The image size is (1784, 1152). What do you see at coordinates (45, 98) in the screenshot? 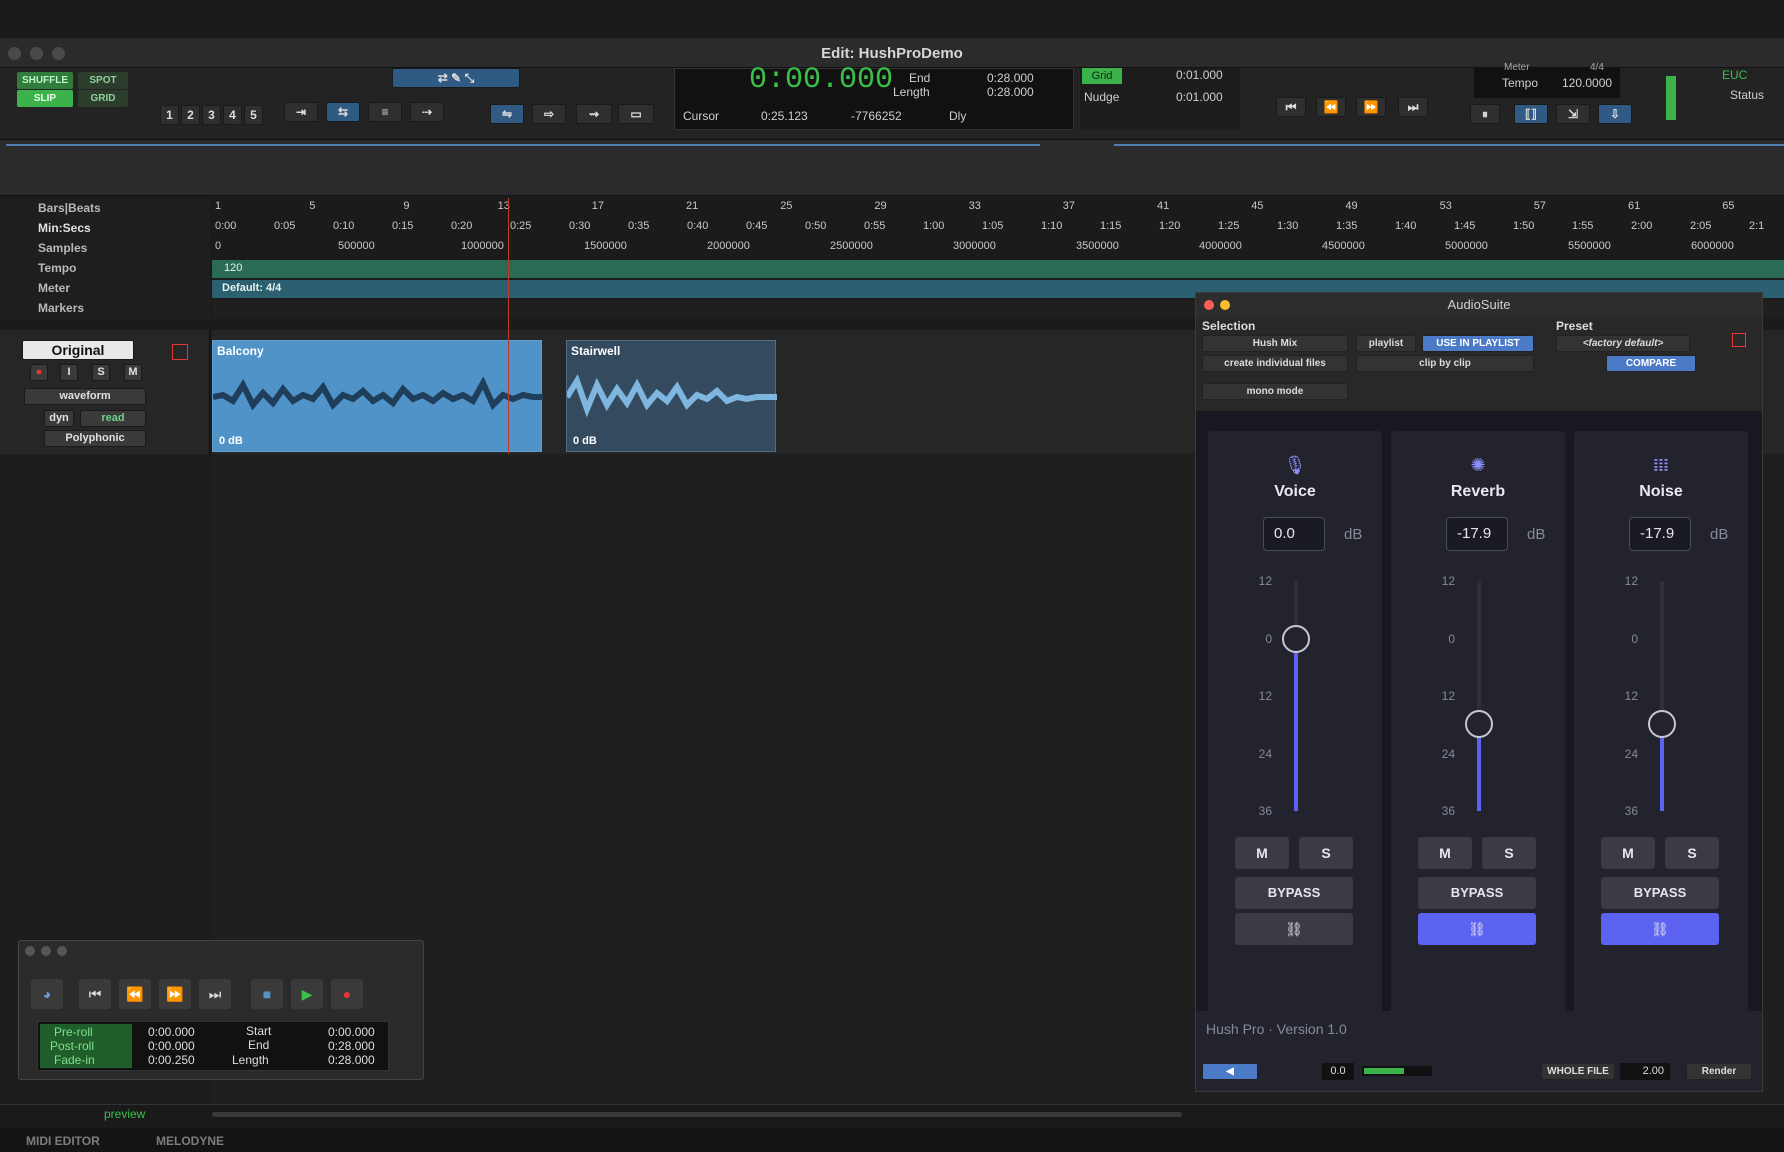
I see `slip-mode-button: SLIP` at bounding box center [45, 98].